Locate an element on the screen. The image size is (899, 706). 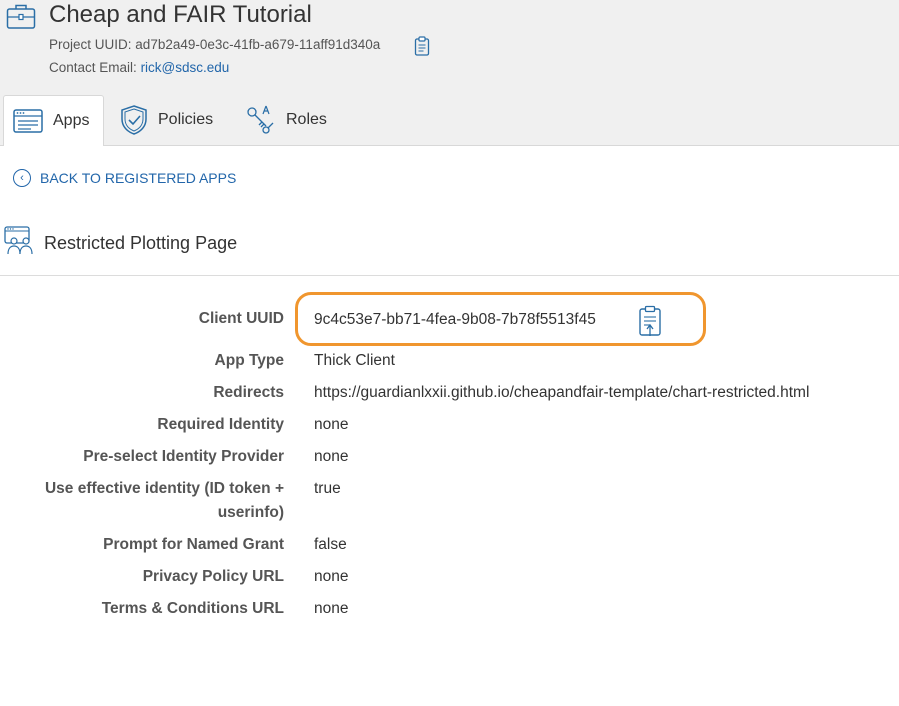
project-uuid-label: Project UUID: is located at coordinates (90, 44).